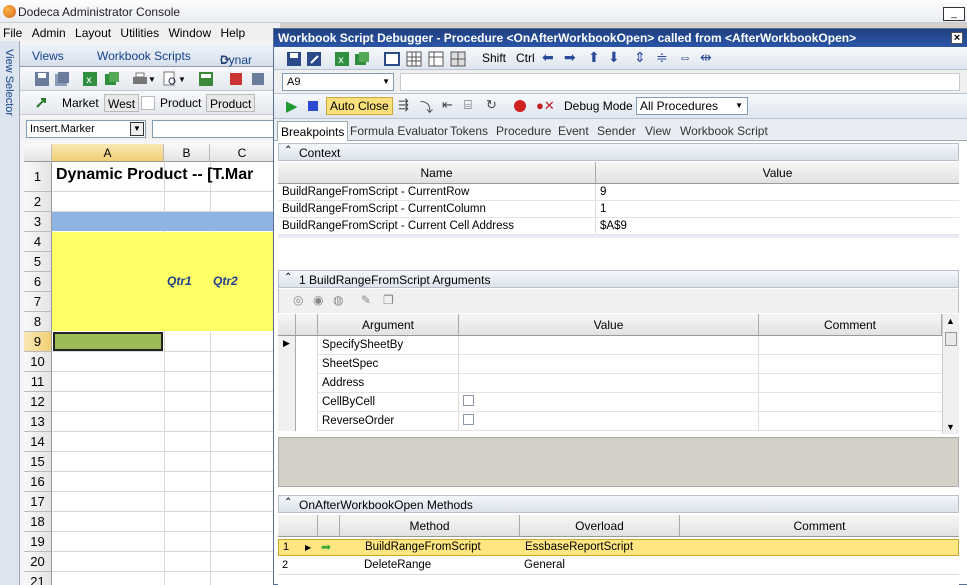 The width and height of the screenshot is (967, 585). I want to click on methods-row: 2 DeleteRange General, so click(618, 566).